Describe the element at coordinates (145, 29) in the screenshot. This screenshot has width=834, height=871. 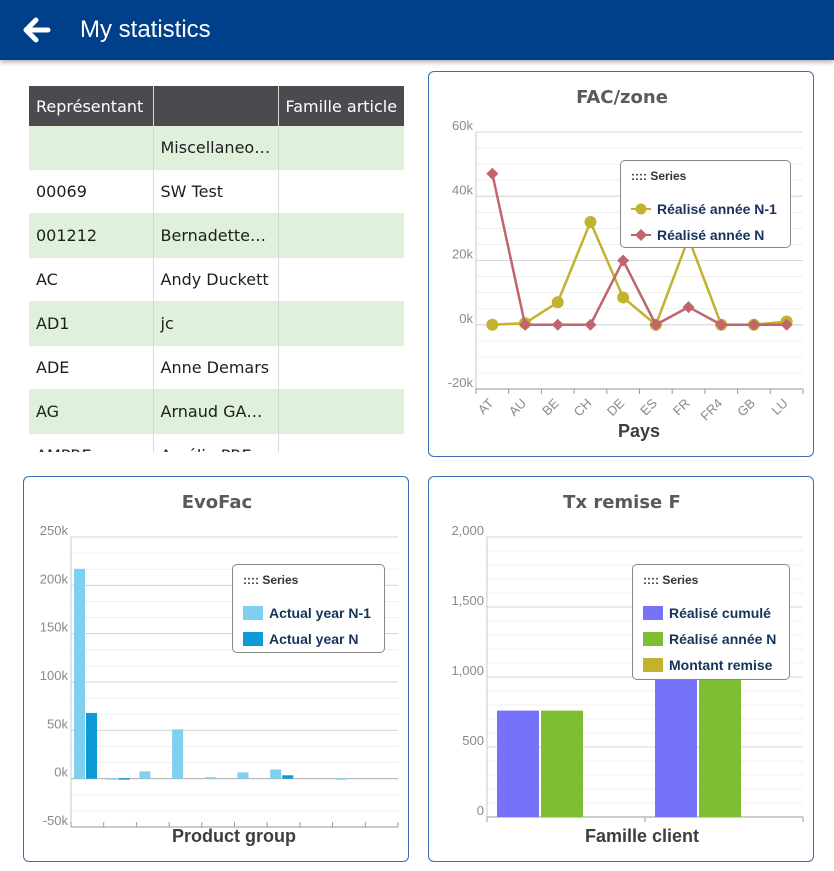
I see `page-title: My statistics` at that location.